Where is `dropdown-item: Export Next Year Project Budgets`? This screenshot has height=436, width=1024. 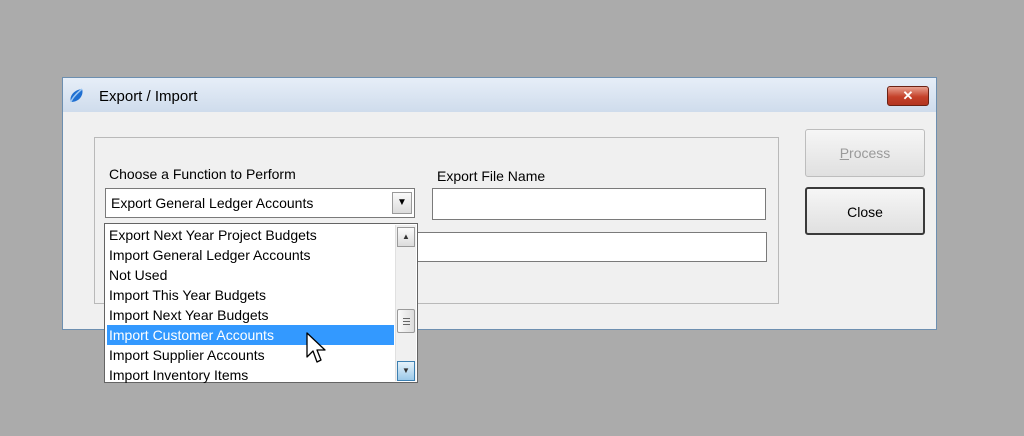 dropdown-item: Export Next Year Project Budgets is located at coordinates (250, 235).